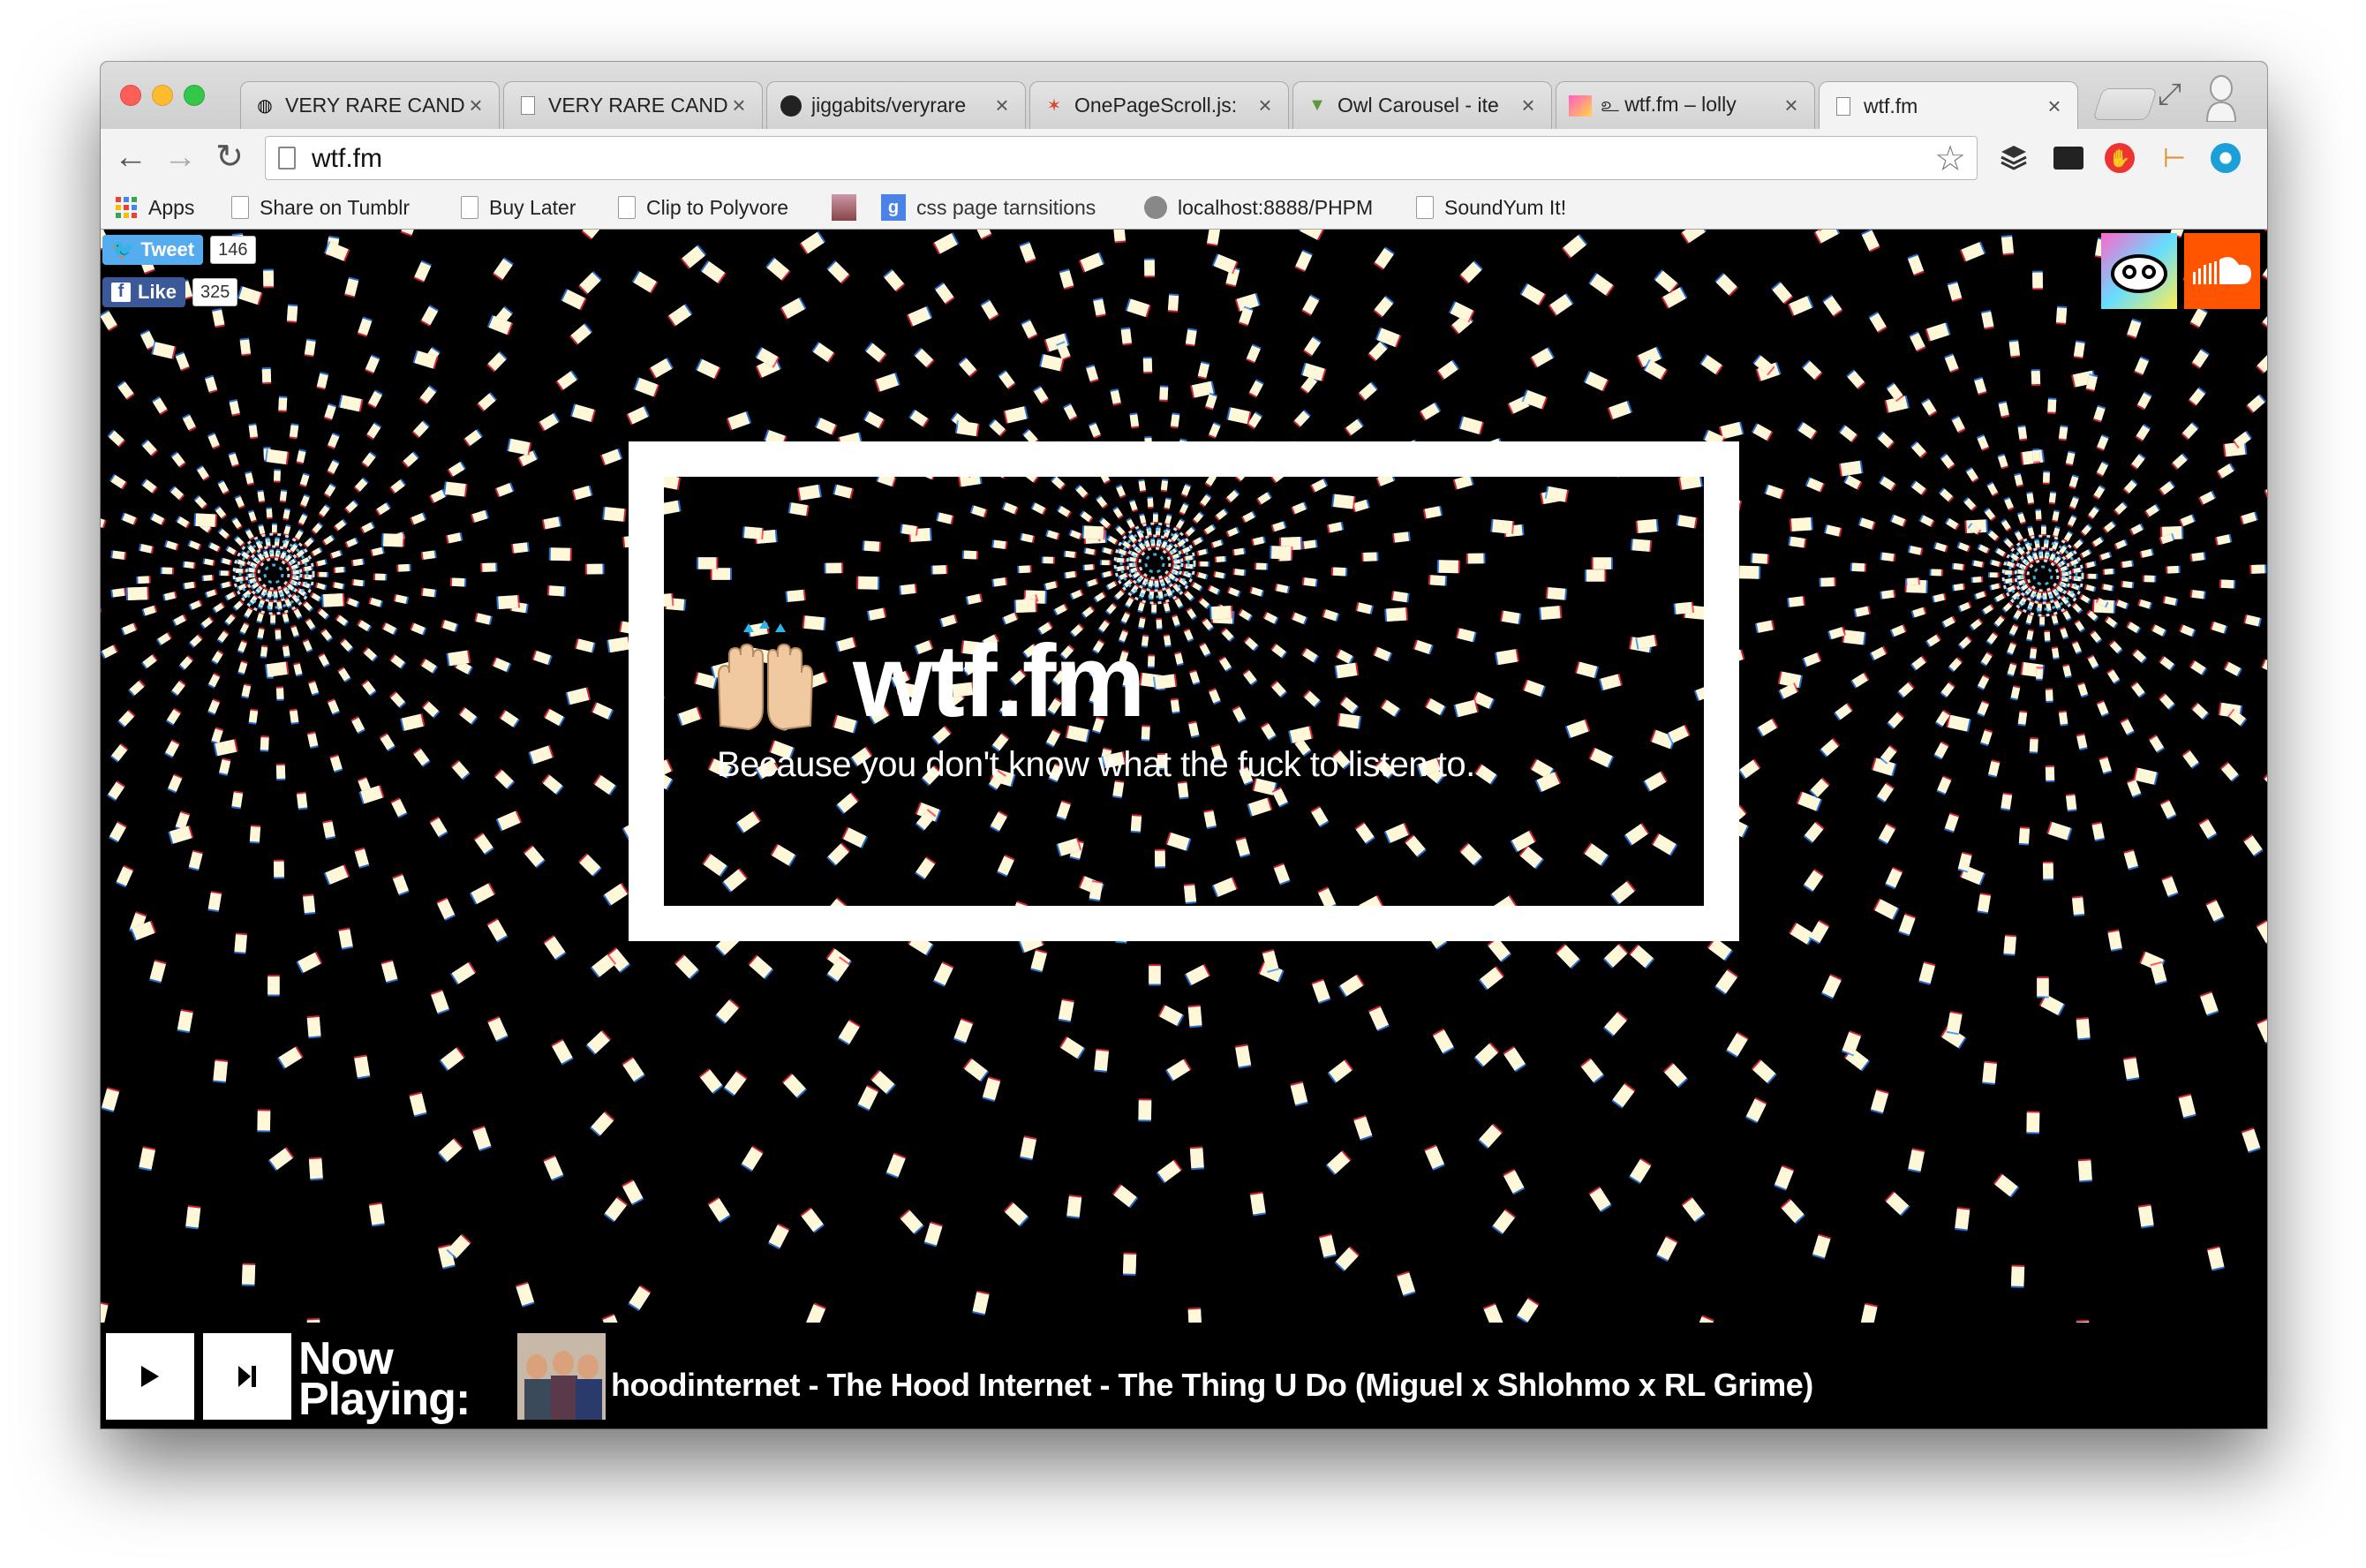 The height and width of the screenshot is (1568, 2366). Describe the element at coordinates (121, 292) in the screenshot. I see `facebook-icon: f` at that location.